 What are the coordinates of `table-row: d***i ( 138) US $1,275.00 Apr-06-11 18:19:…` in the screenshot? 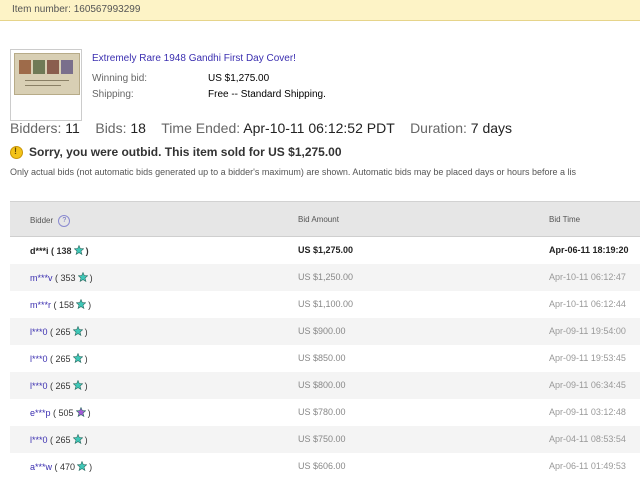 It's located at (325, 250).